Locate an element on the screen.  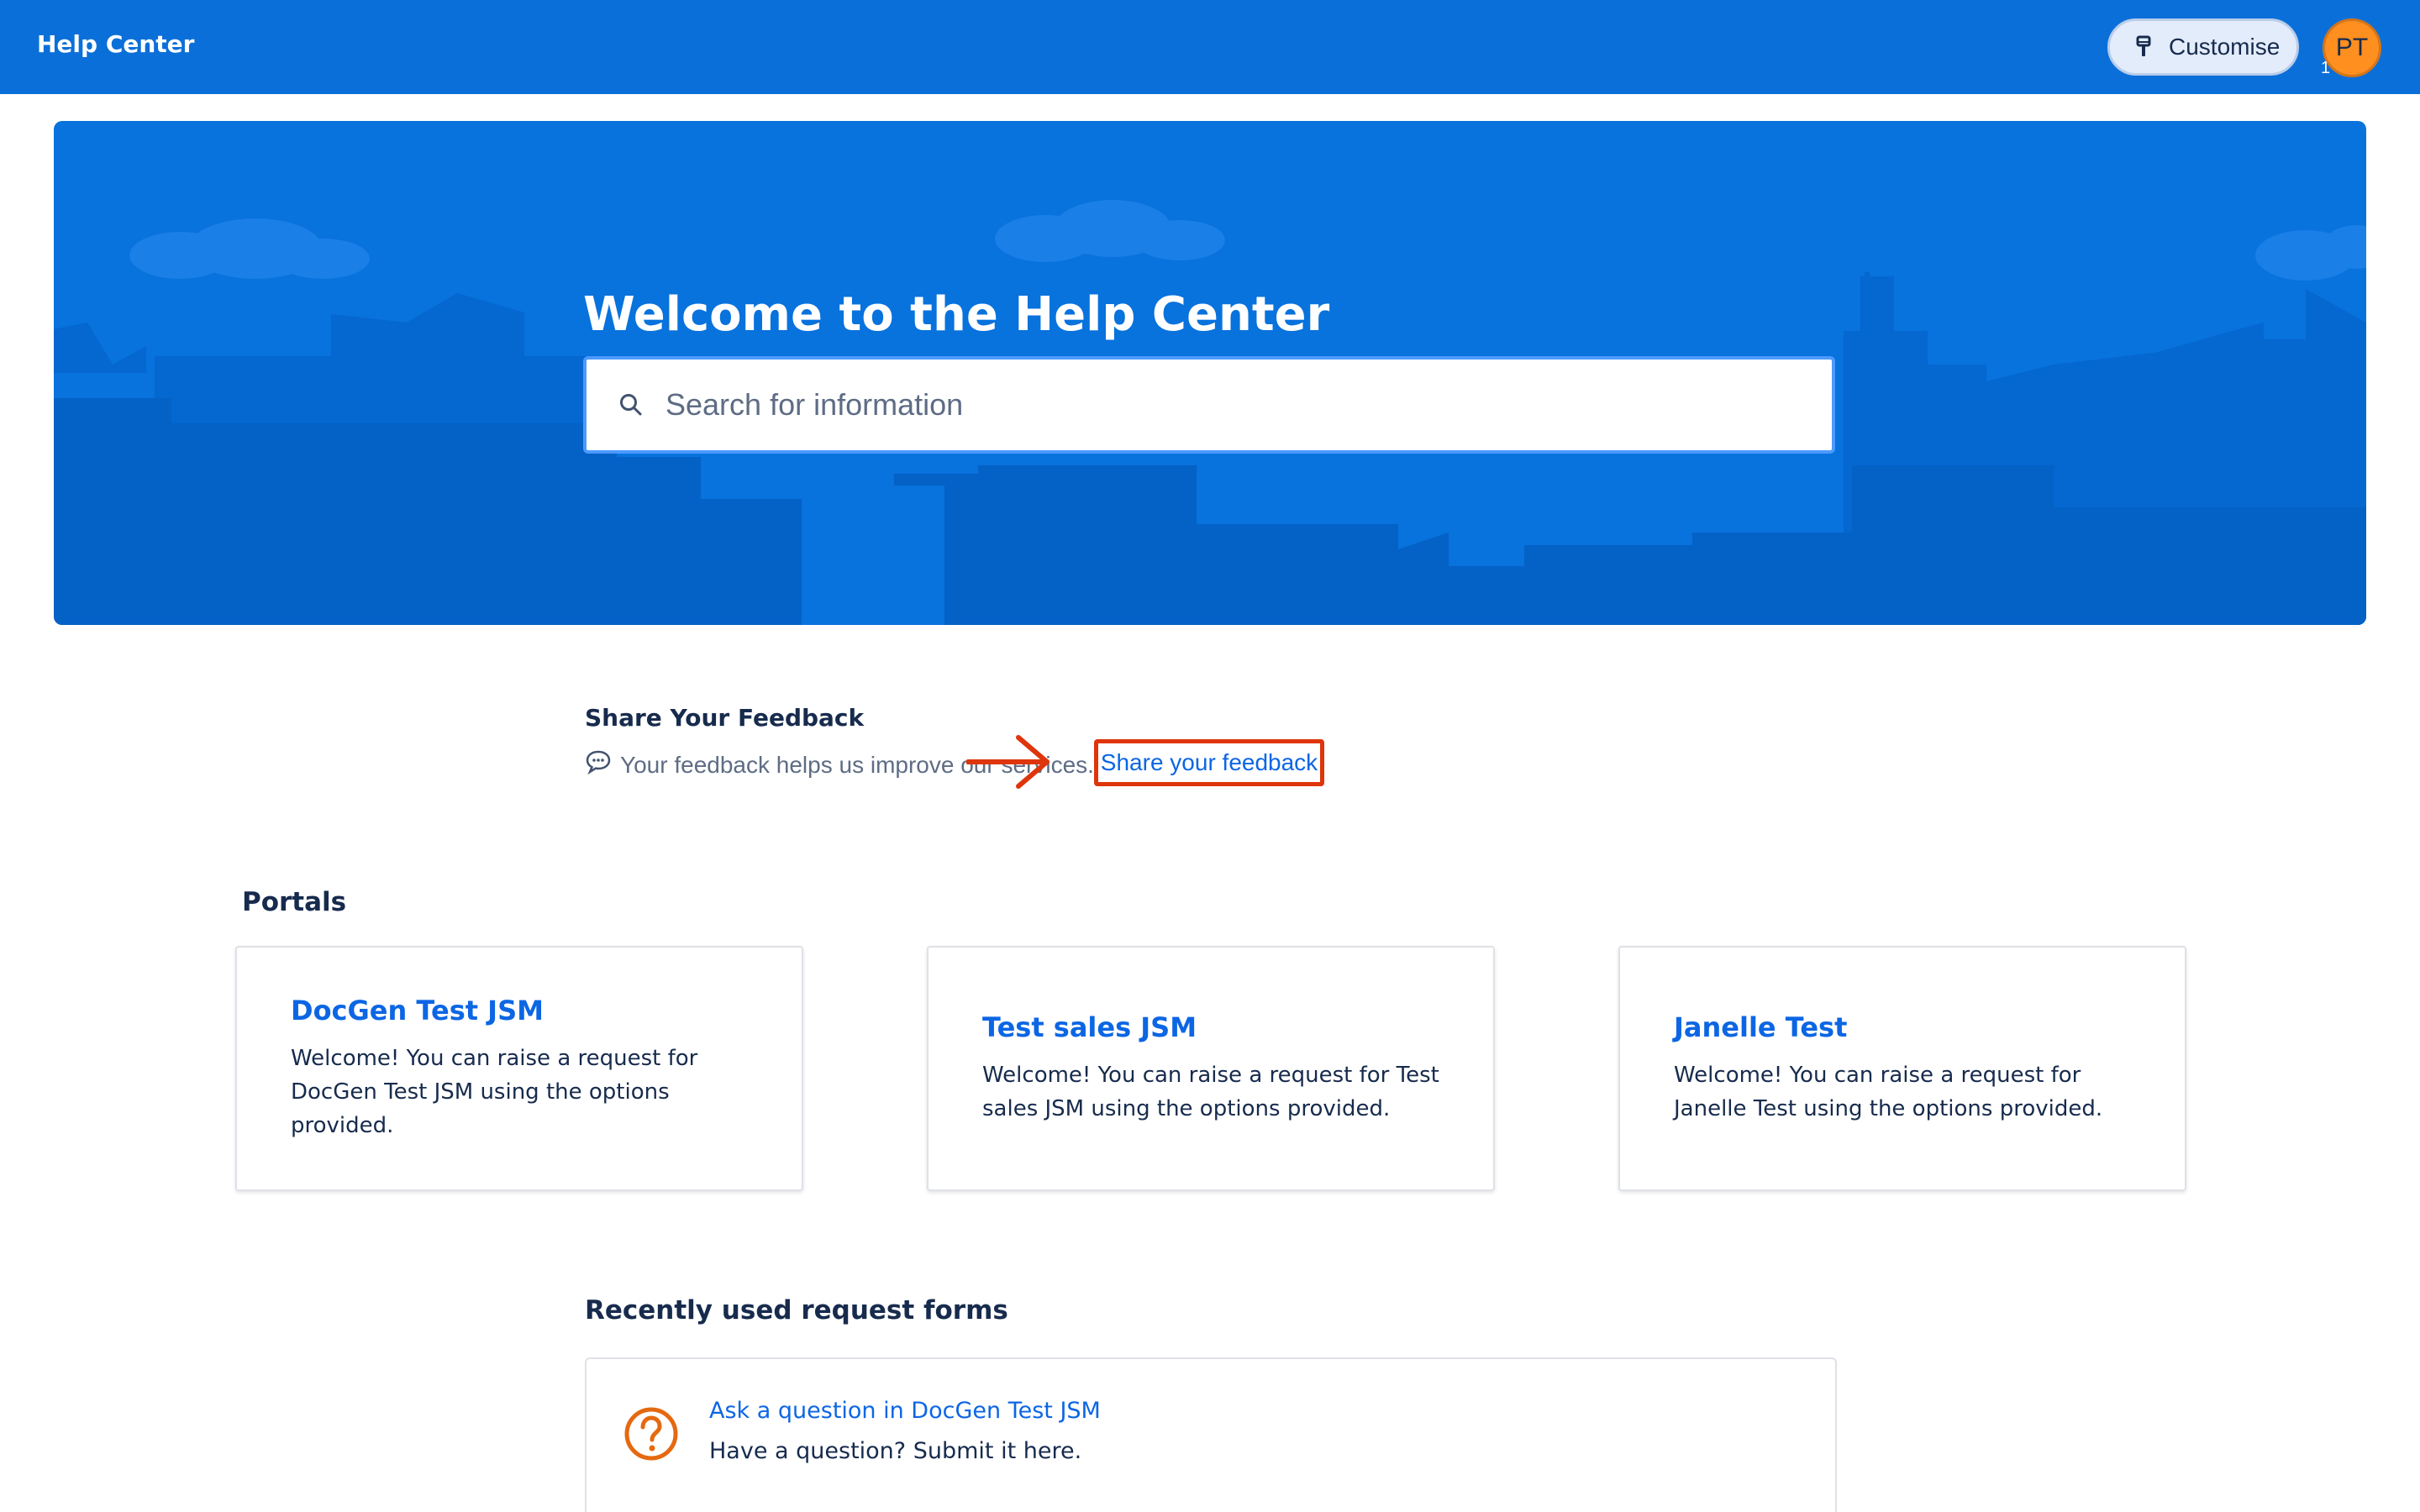
search-box is located at coordinates (1209, 405).